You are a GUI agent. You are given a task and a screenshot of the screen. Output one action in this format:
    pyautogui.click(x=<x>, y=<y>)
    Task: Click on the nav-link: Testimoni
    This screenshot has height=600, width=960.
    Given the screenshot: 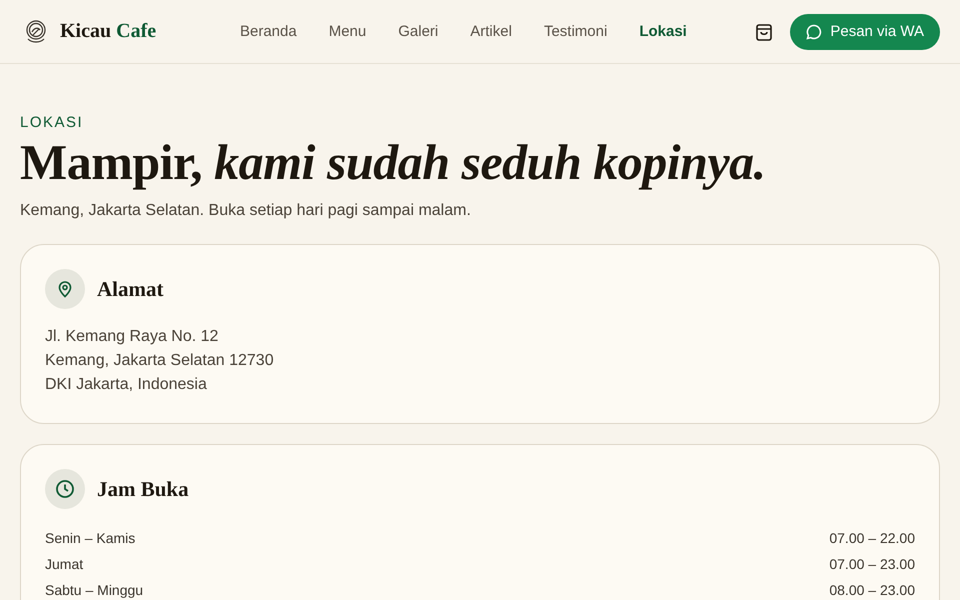 What is the action you would take?
    pyautogui.click(x=576, y=31)
    